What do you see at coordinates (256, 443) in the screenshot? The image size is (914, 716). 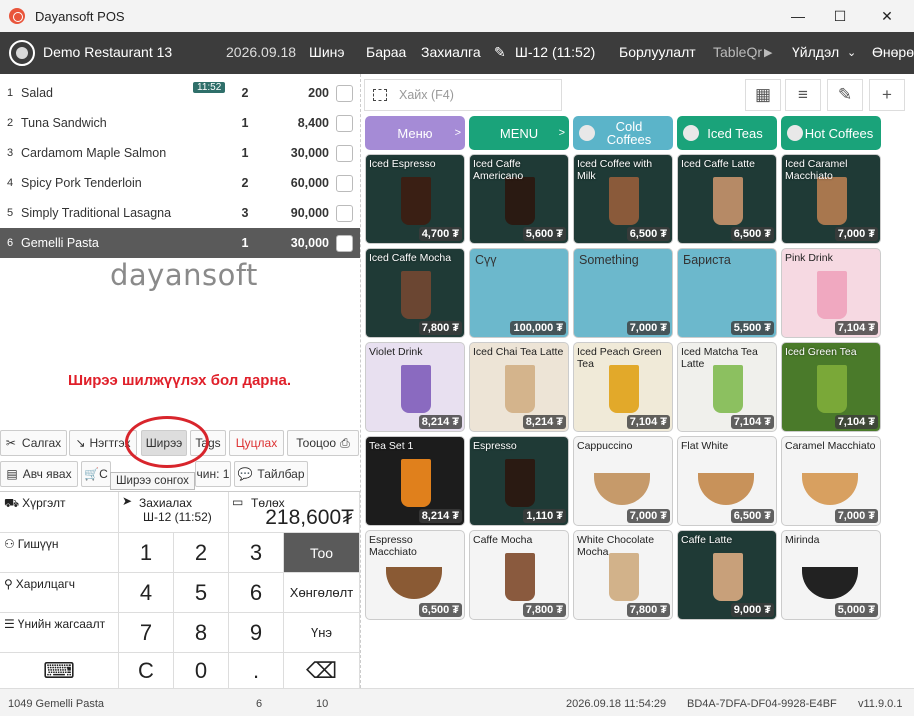 I see `cancel-button: Цуцлах` at bounding box center [256, 443].